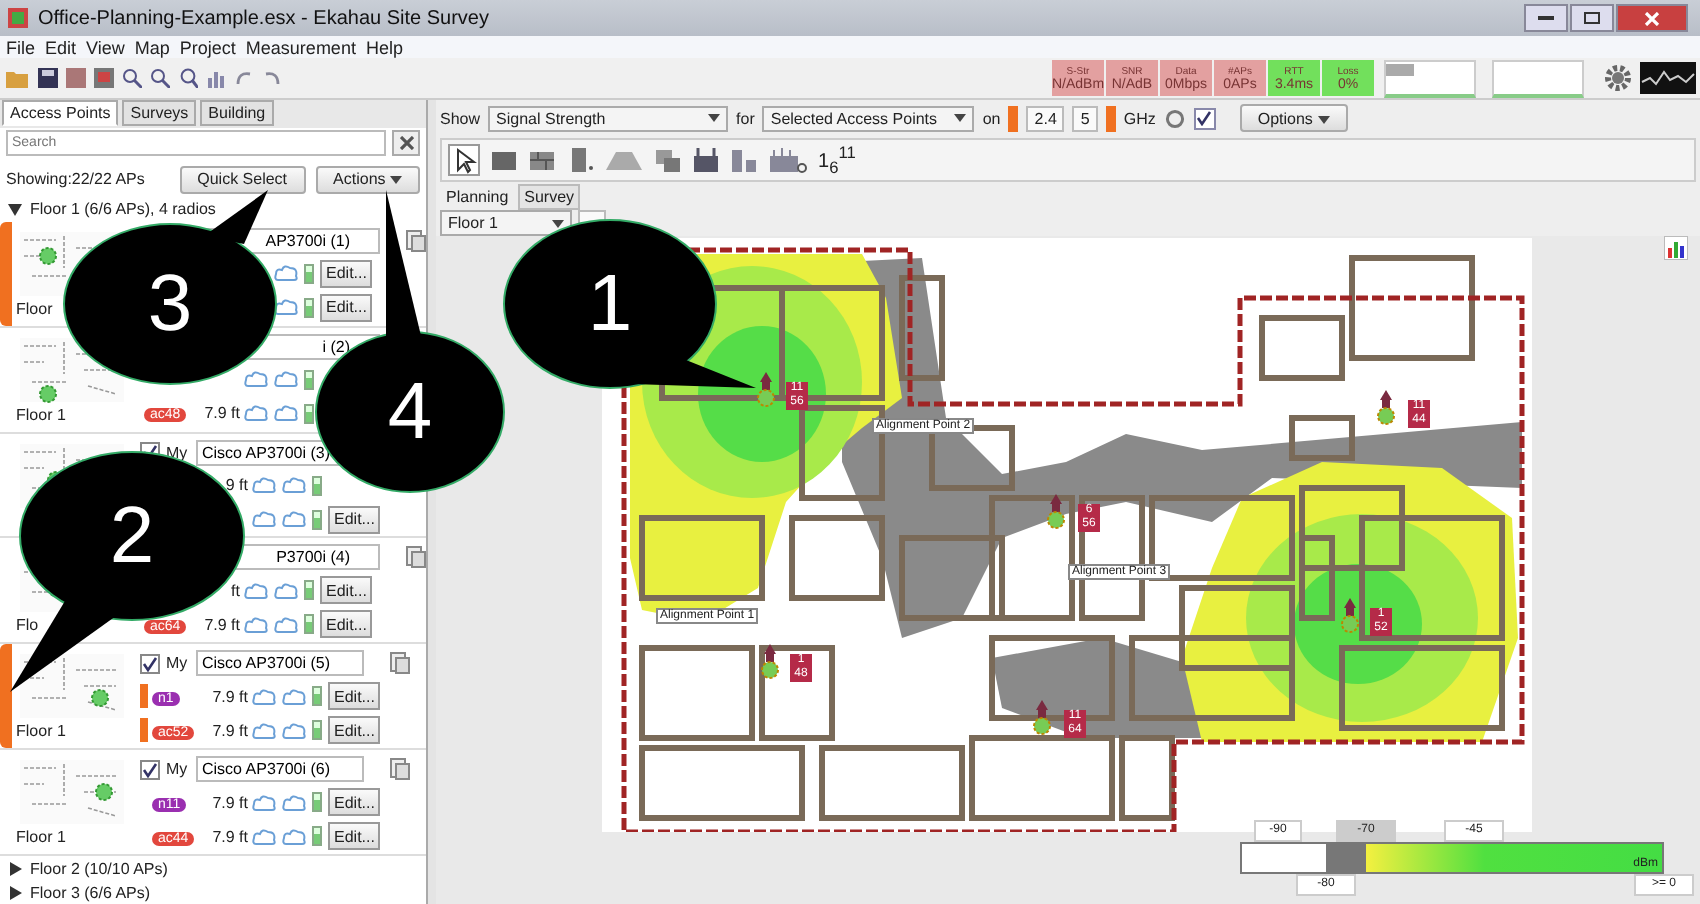 Image resolution: width=1700 pixels, height=904 pixels. Describe the element at coordinates (280, 663) in the screenshot. I see `ap-name-field: Cisco AP3700i (5)` at that location.